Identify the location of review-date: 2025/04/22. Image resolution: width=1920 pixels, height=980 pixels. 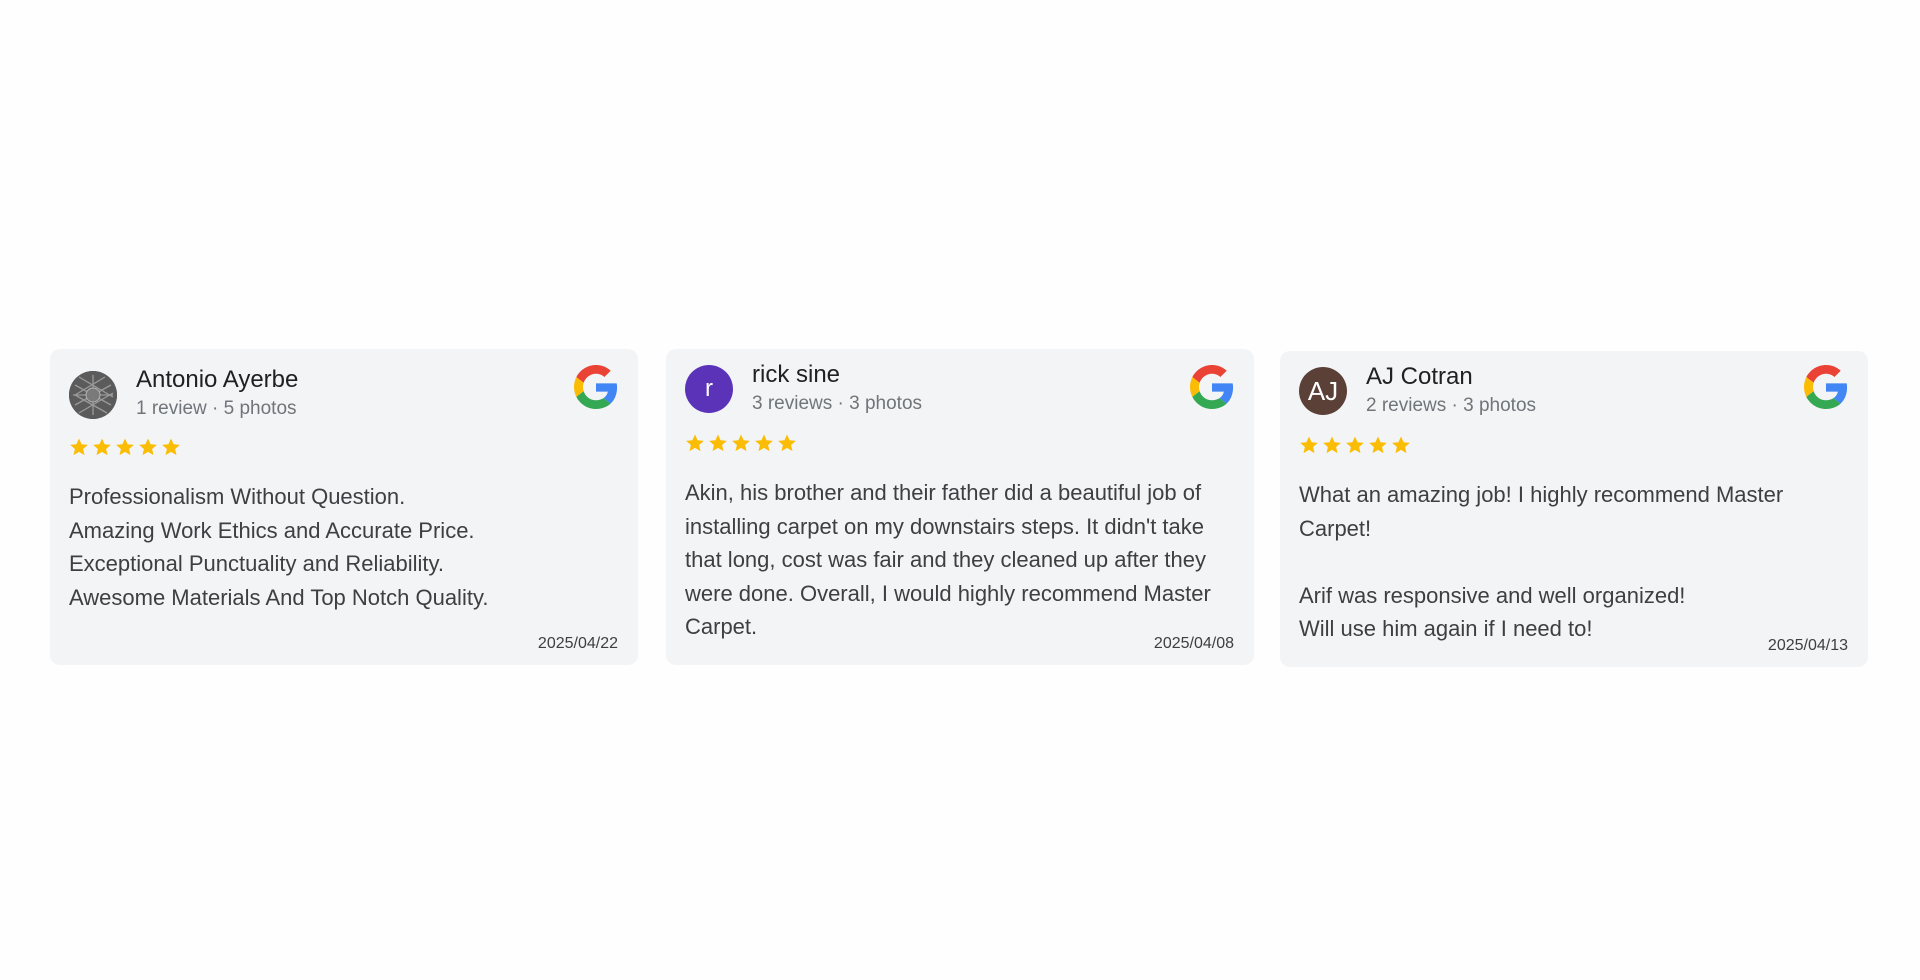
(577, 643).